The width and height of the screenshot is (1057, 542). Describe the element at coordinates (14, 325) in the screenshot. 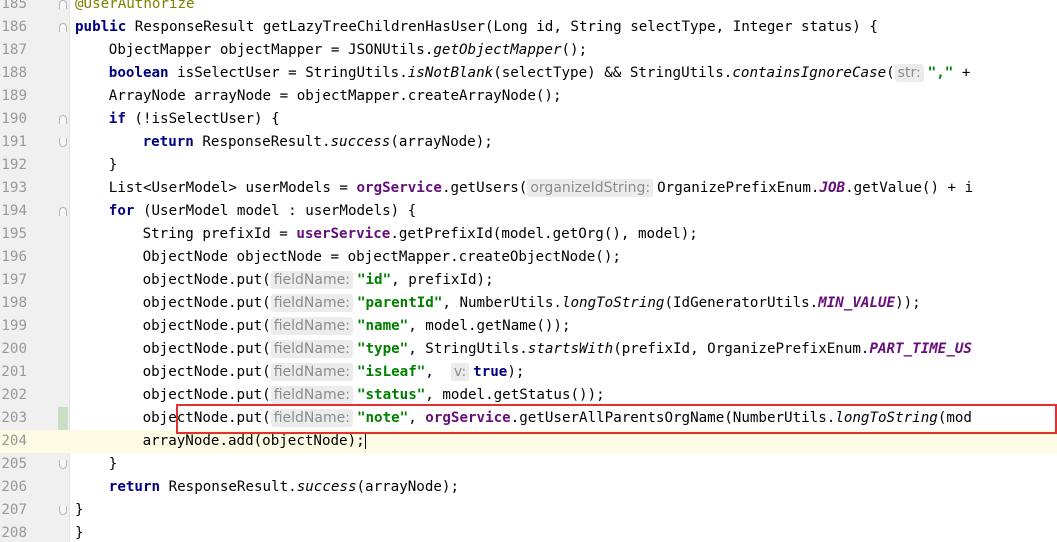

I see `line-number: 199` at that location.